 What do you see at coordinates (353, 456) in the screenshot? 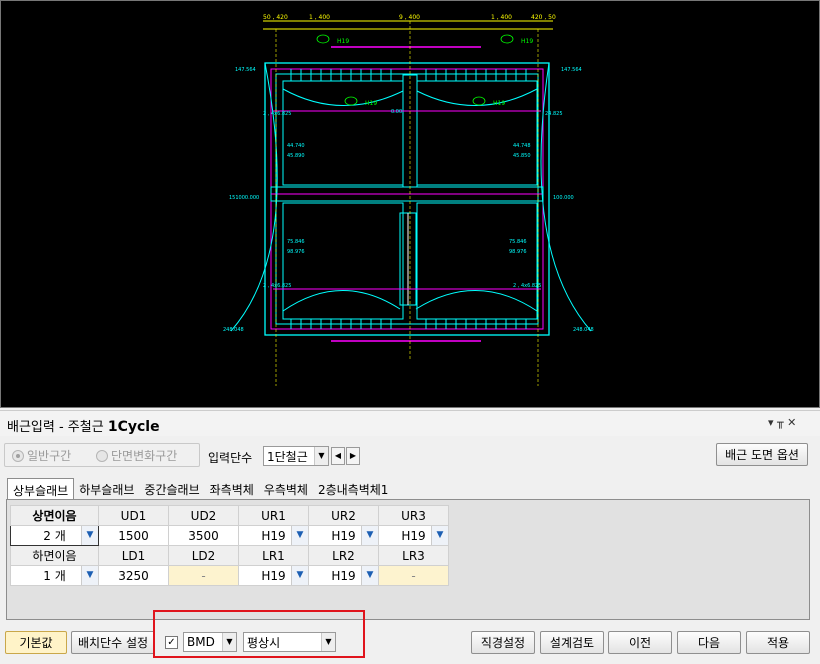
I see `stage-next-button: ▶` at bounding box center [353, 456].